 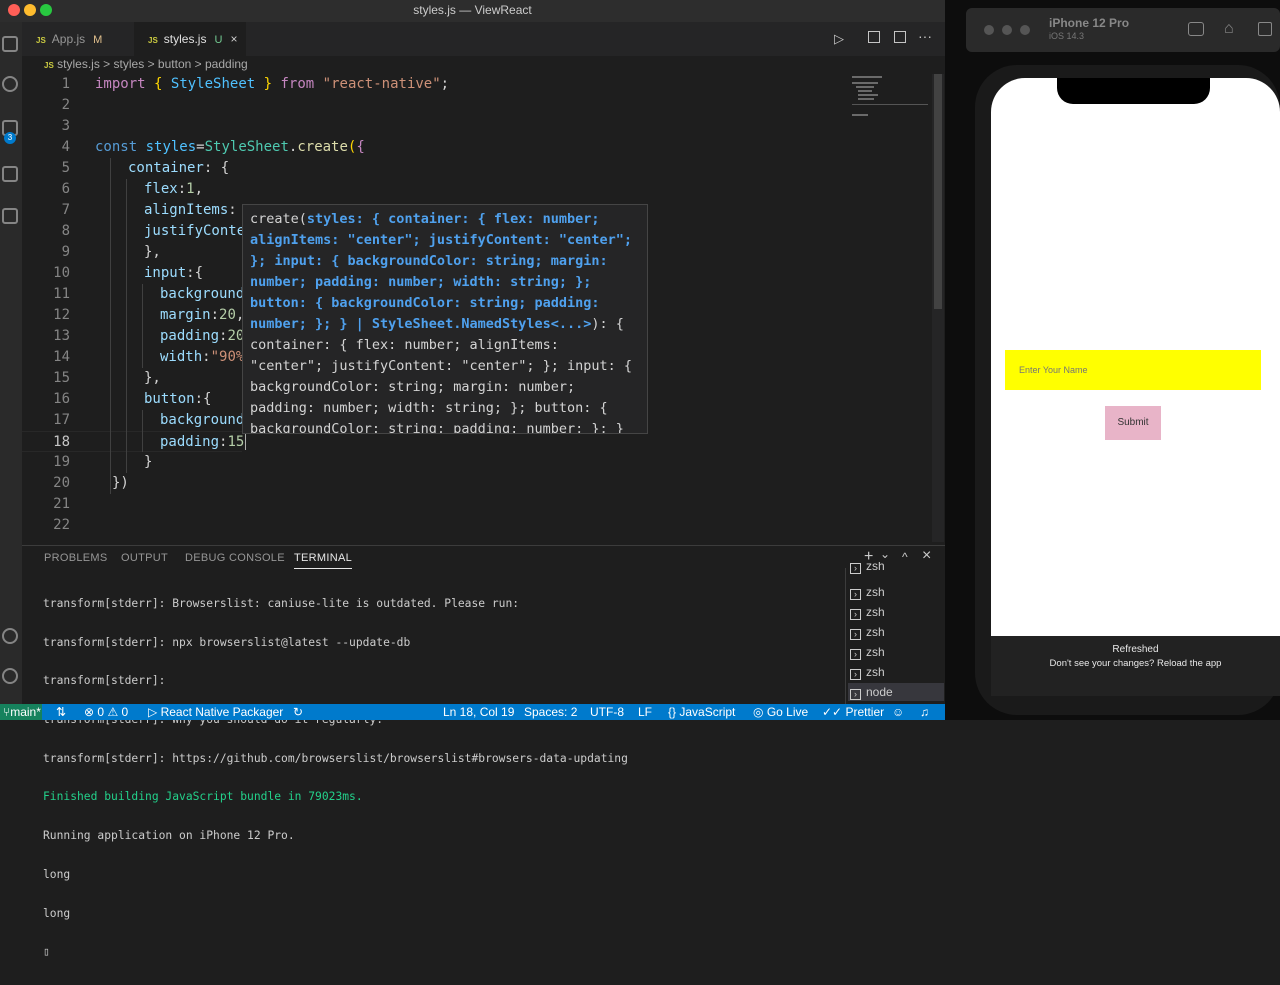 I want to click on account-icon, so click(x=10, y=636).